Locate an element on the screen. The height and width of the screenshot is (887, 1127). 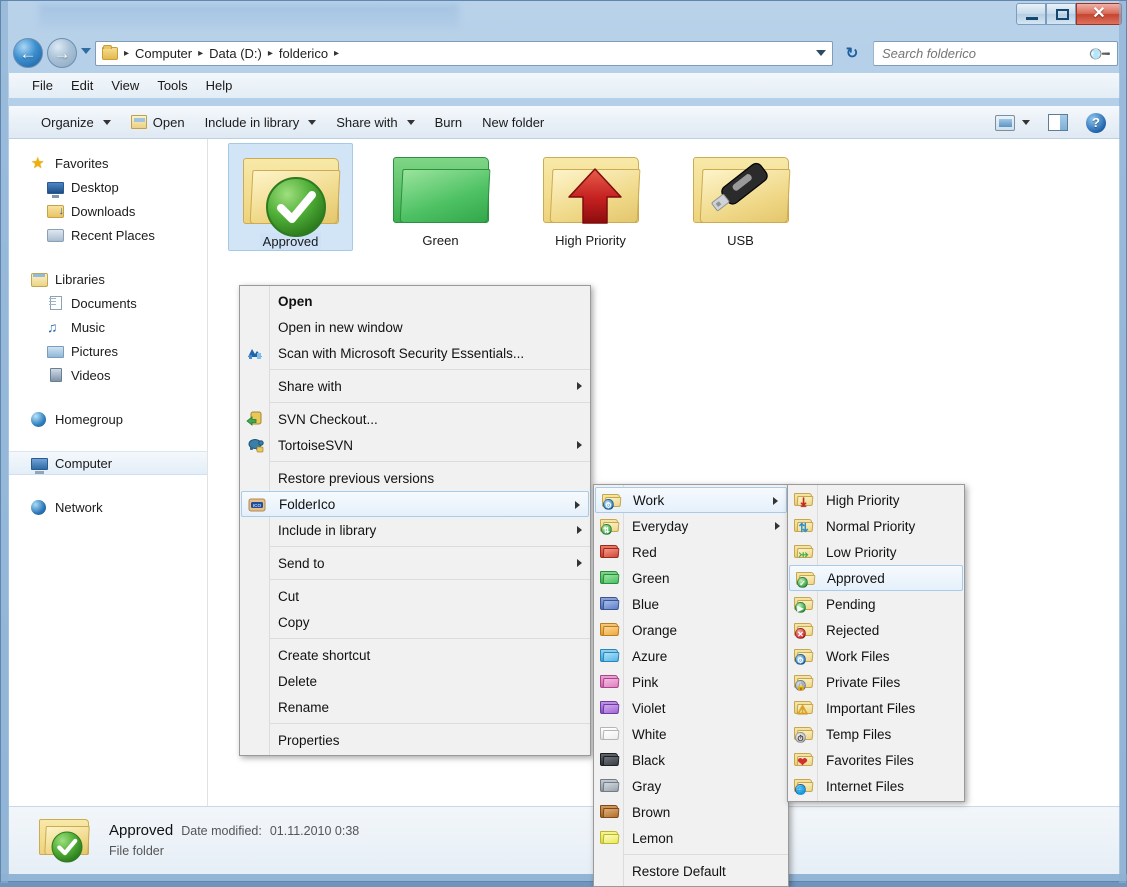
submenu-item-rejected: ✕ Rejected is located at coordinates (876, 630).